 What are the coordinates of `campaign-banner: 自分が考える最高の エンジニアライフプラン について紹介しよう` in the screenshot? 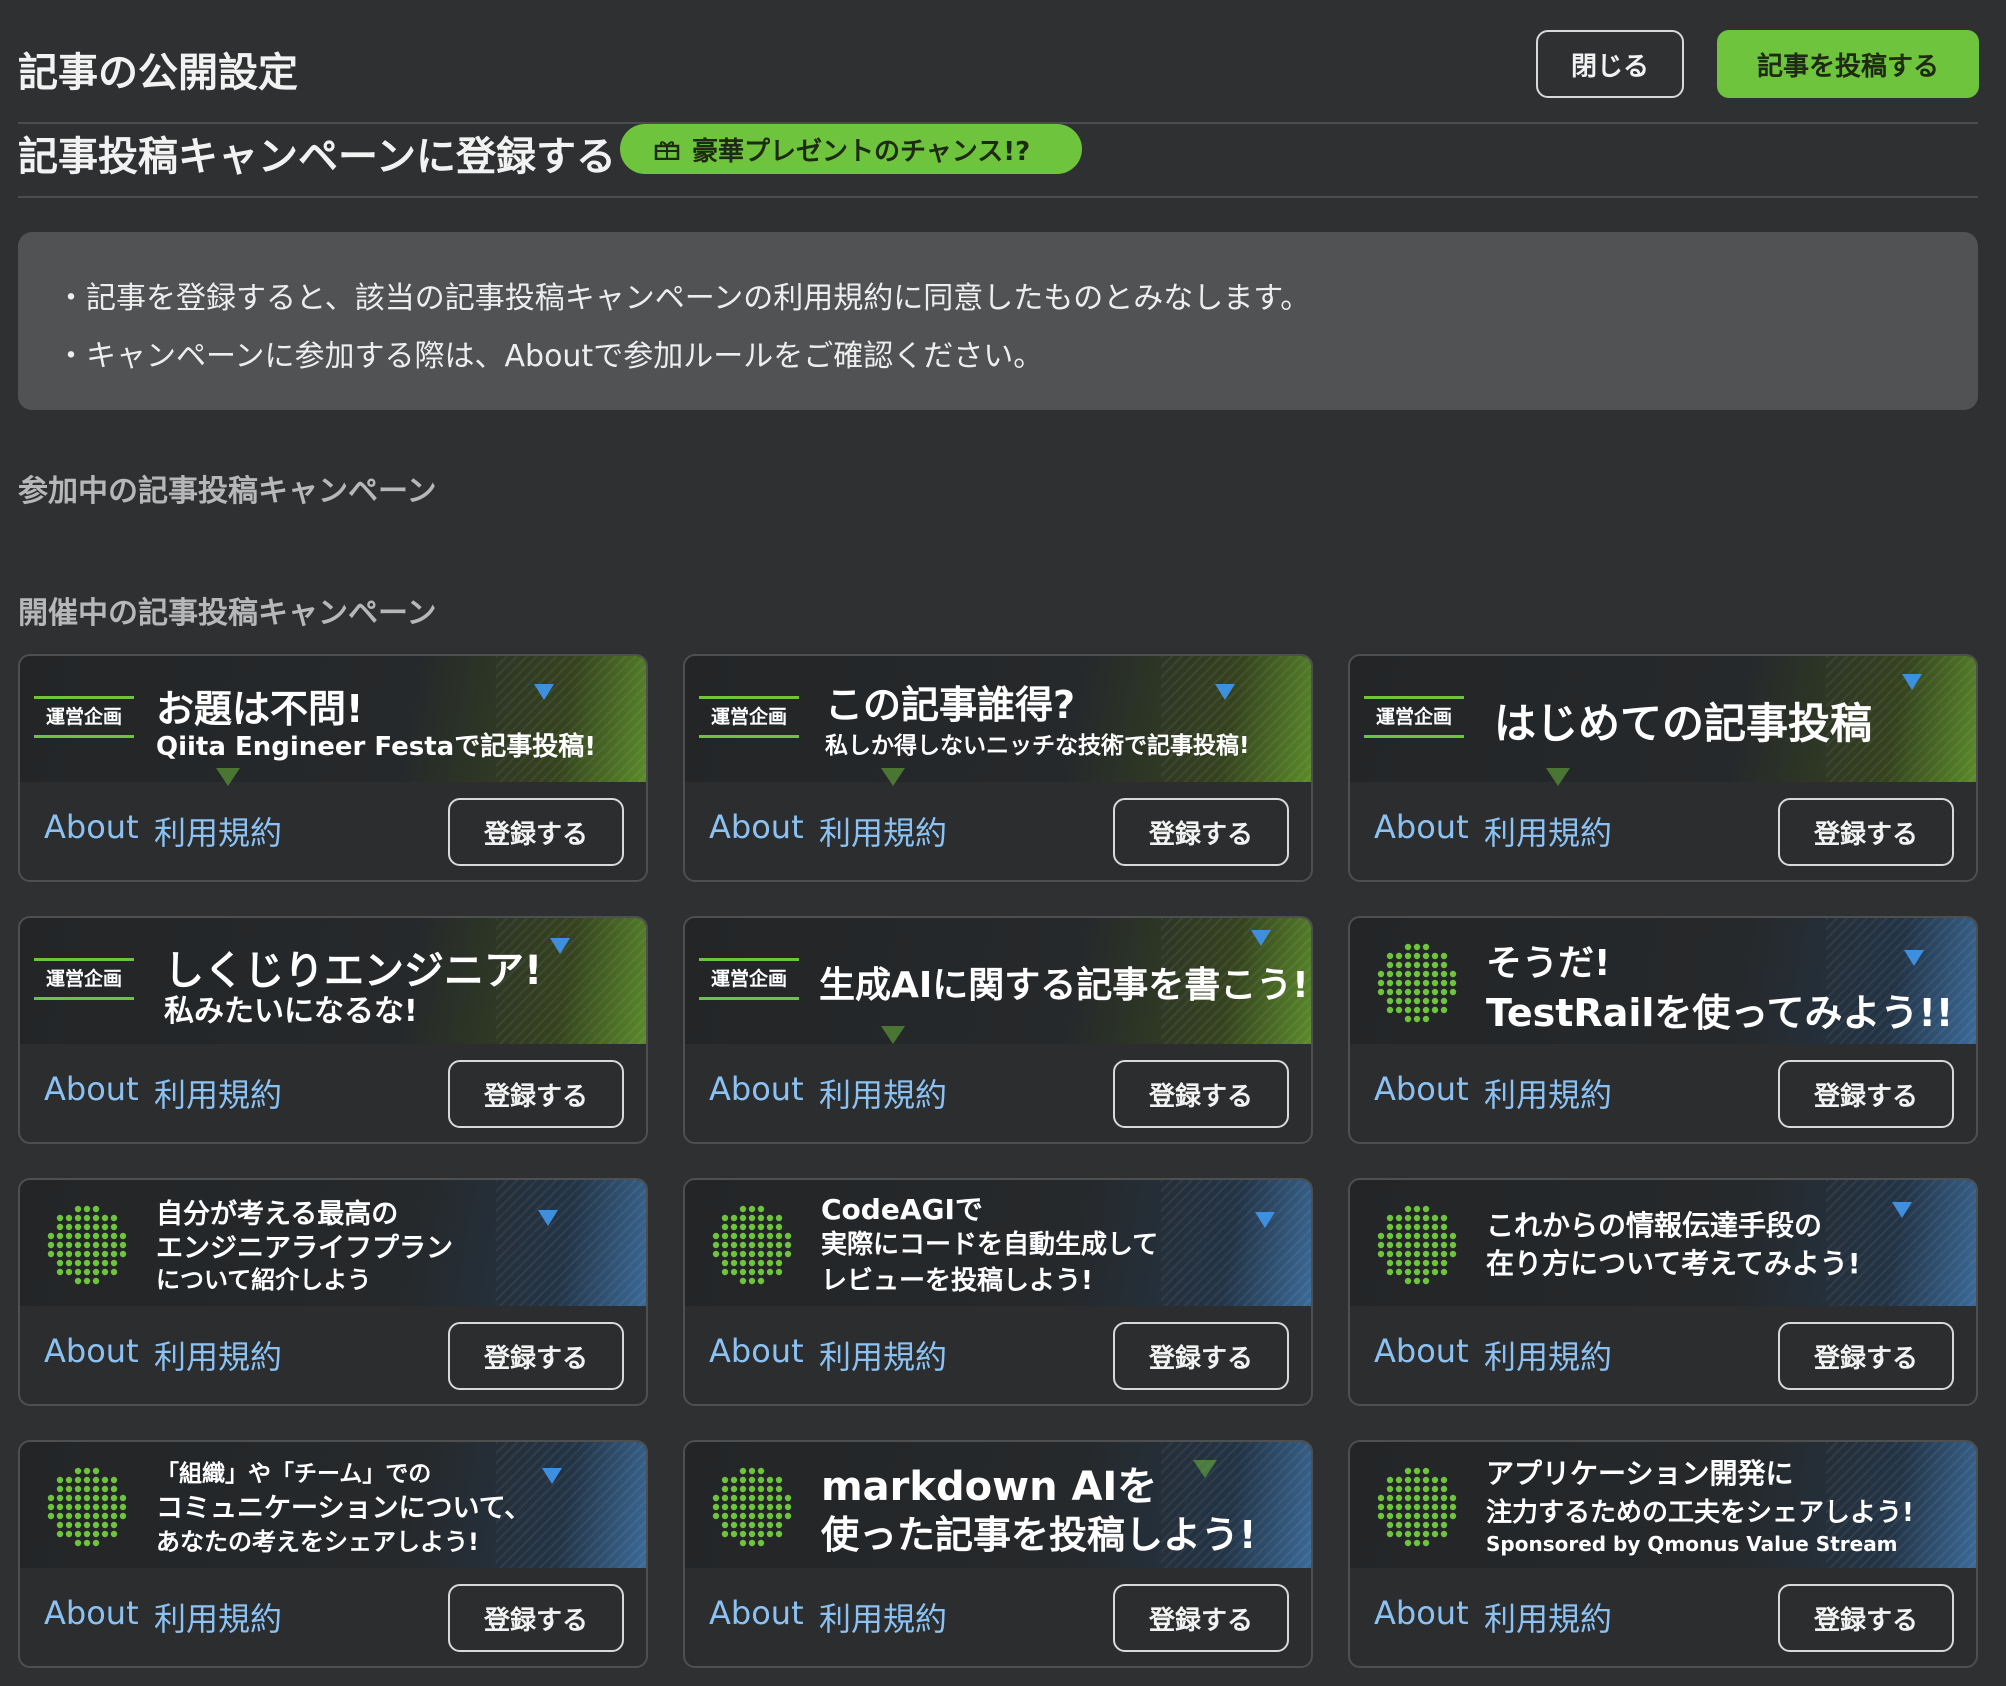 It's located at (333, 1243).